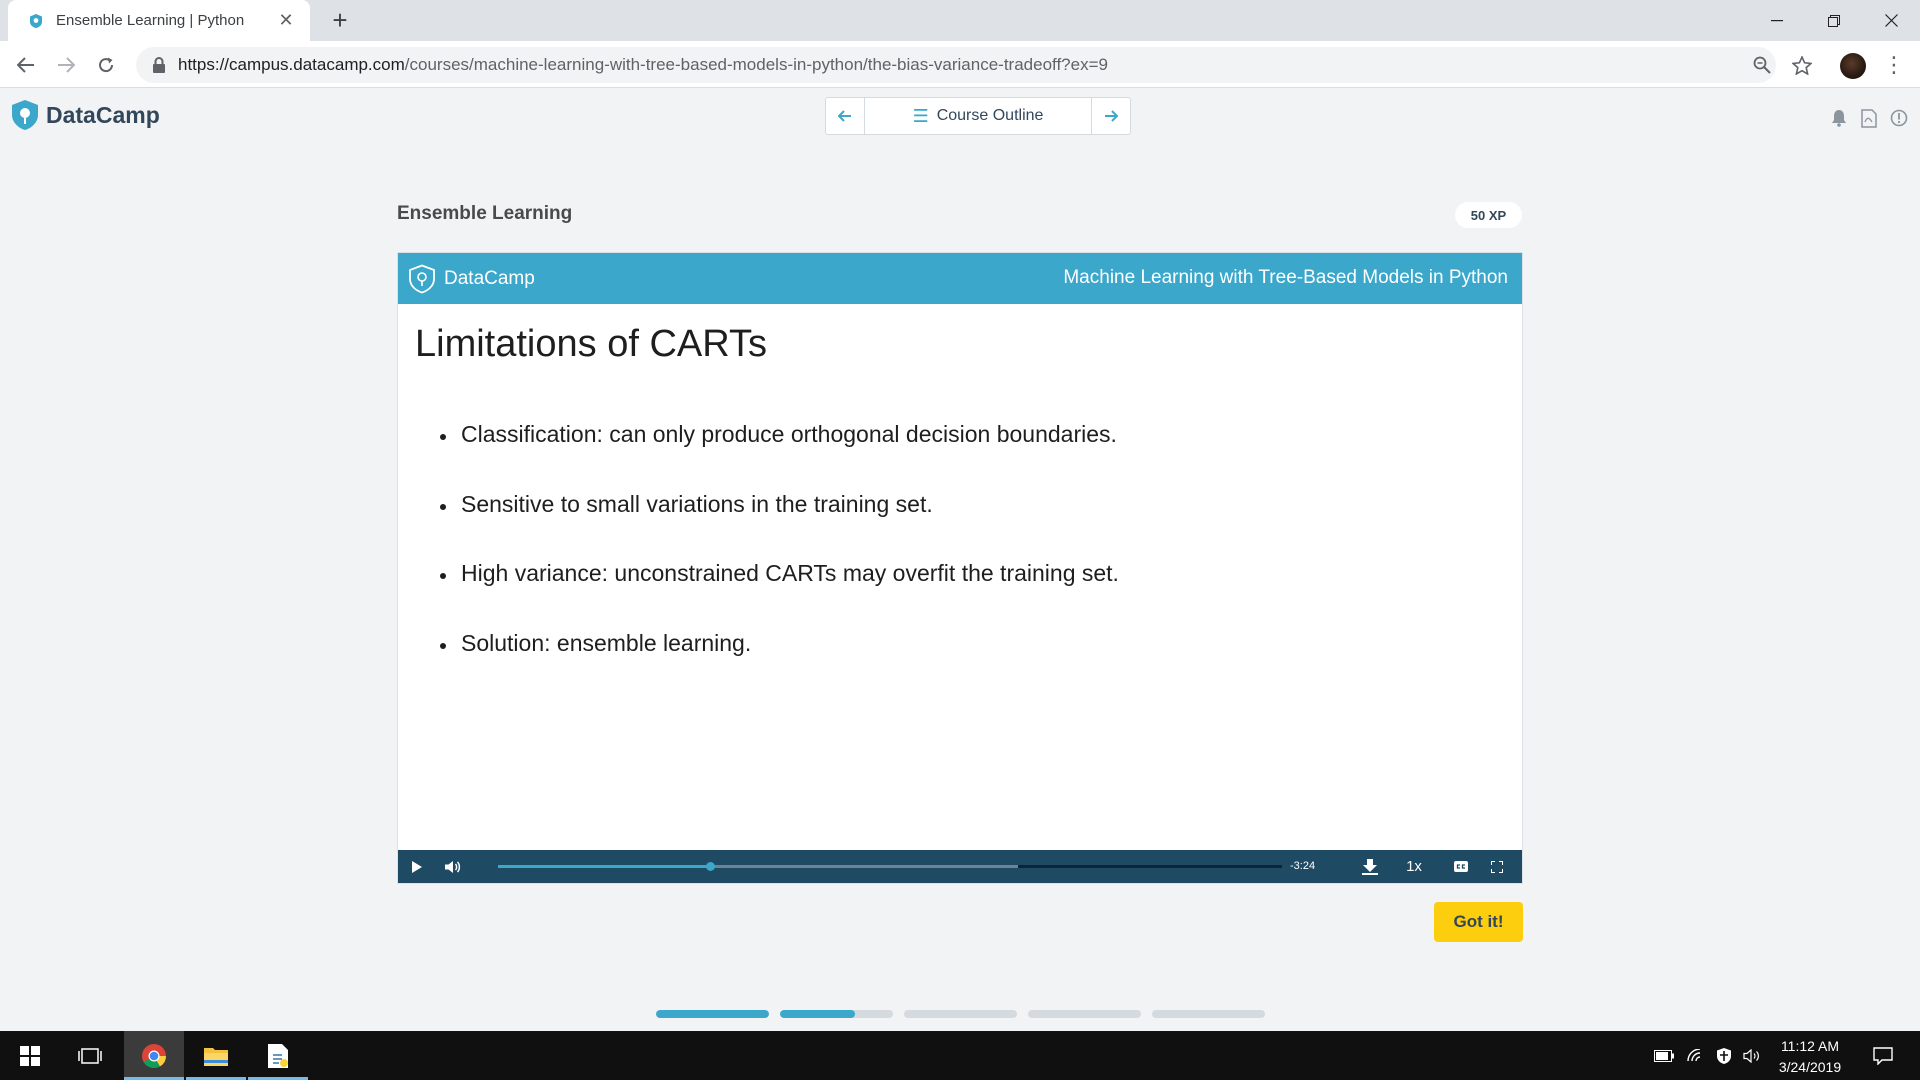  I want to click on arrow-right-icon, so click(1111, 116).